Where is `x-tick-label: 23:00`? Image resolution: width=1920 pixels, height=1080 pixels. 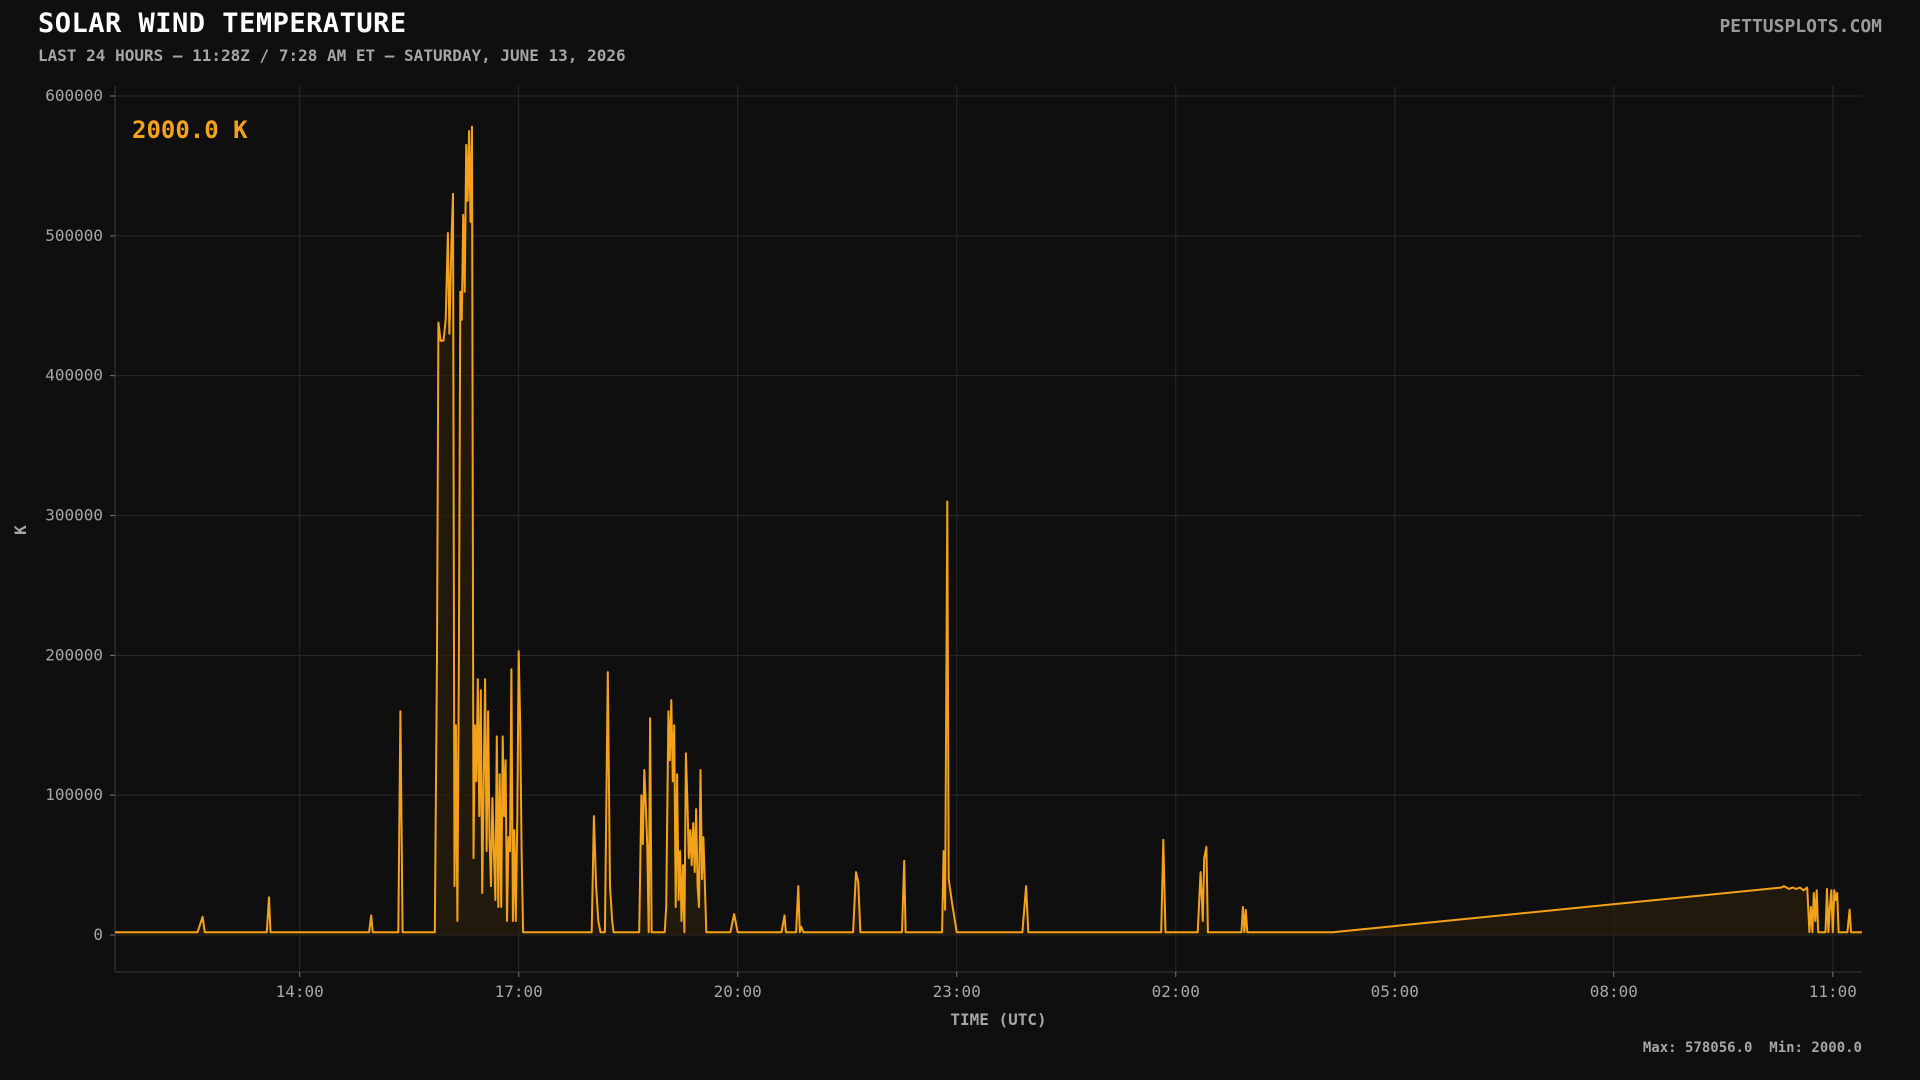 x-tick-label: 23:00 is located at coordinates (957, 991).